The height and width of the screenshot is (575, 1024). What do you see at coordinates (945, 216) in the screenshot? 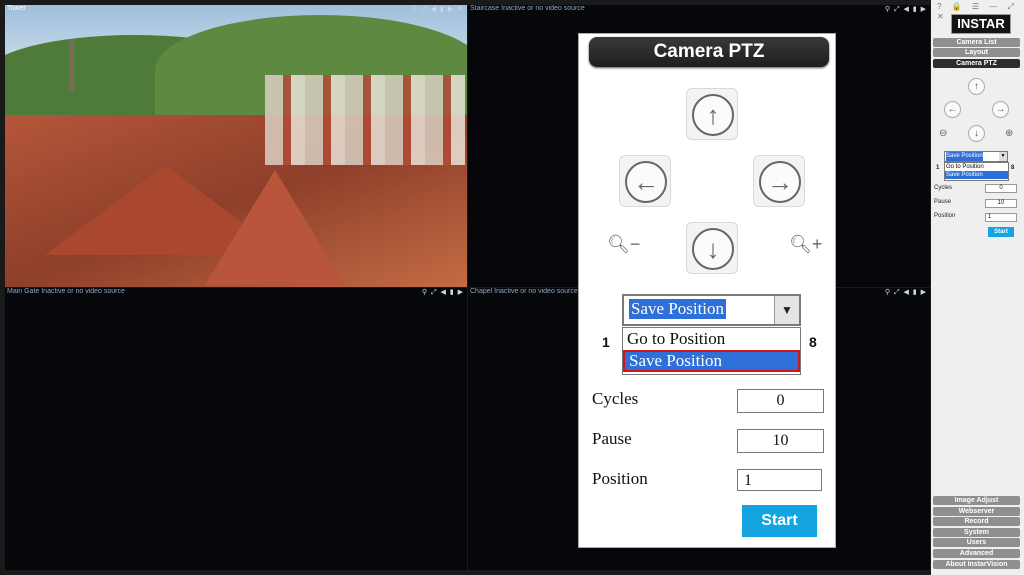
I see `mini-position-label: Position` at bounding box center [945, 216].